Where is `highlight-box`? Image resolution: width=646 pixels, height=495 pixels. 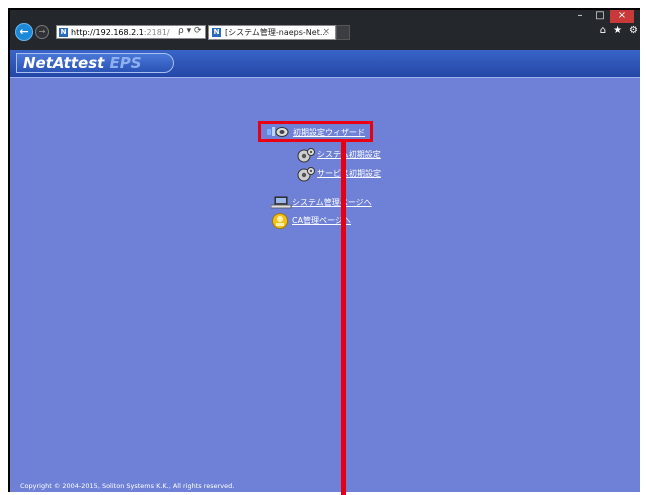
highlight-box is located at coordinates (315, 131).